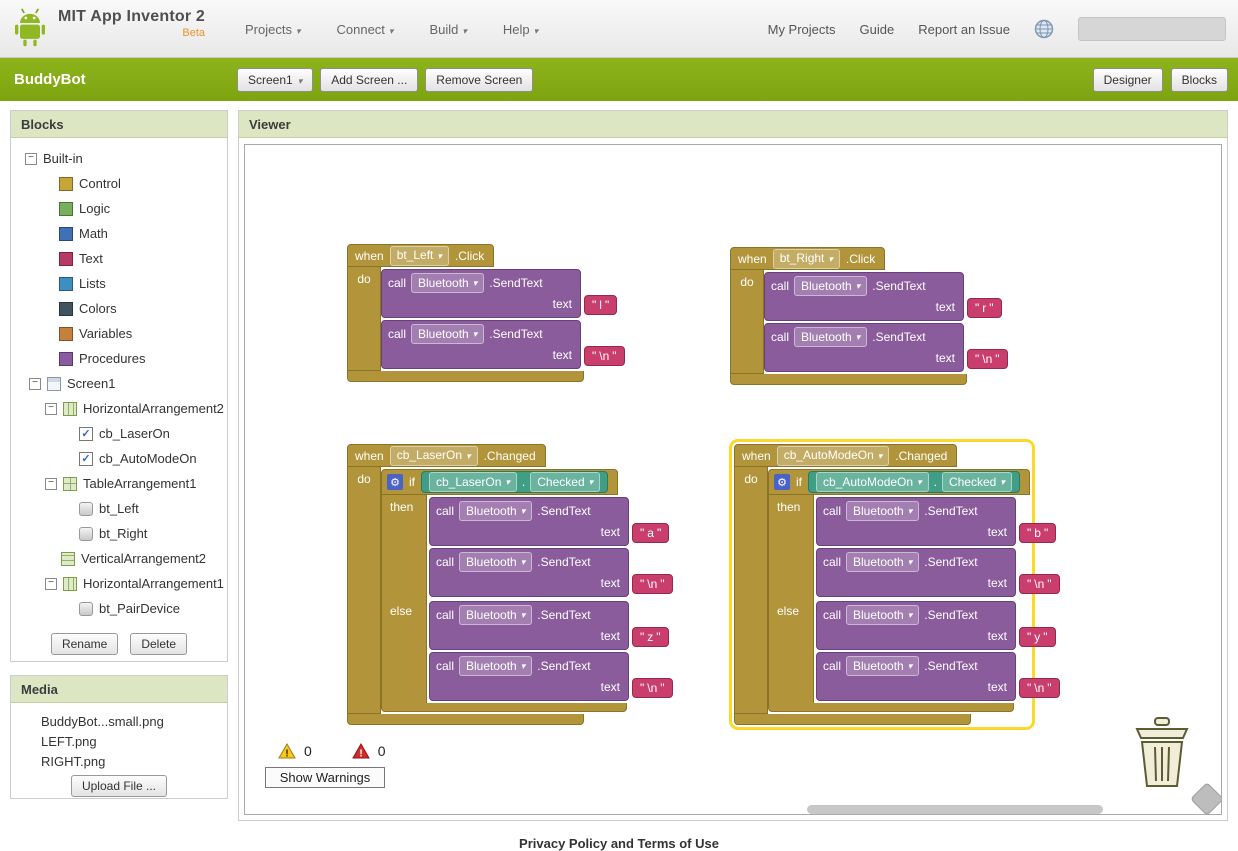  What do you see at coordinates (119, 433) in the screenshot?
I see `tree-item-cb-laseron: cb_LaserOn` at bounding box center [119, 433].